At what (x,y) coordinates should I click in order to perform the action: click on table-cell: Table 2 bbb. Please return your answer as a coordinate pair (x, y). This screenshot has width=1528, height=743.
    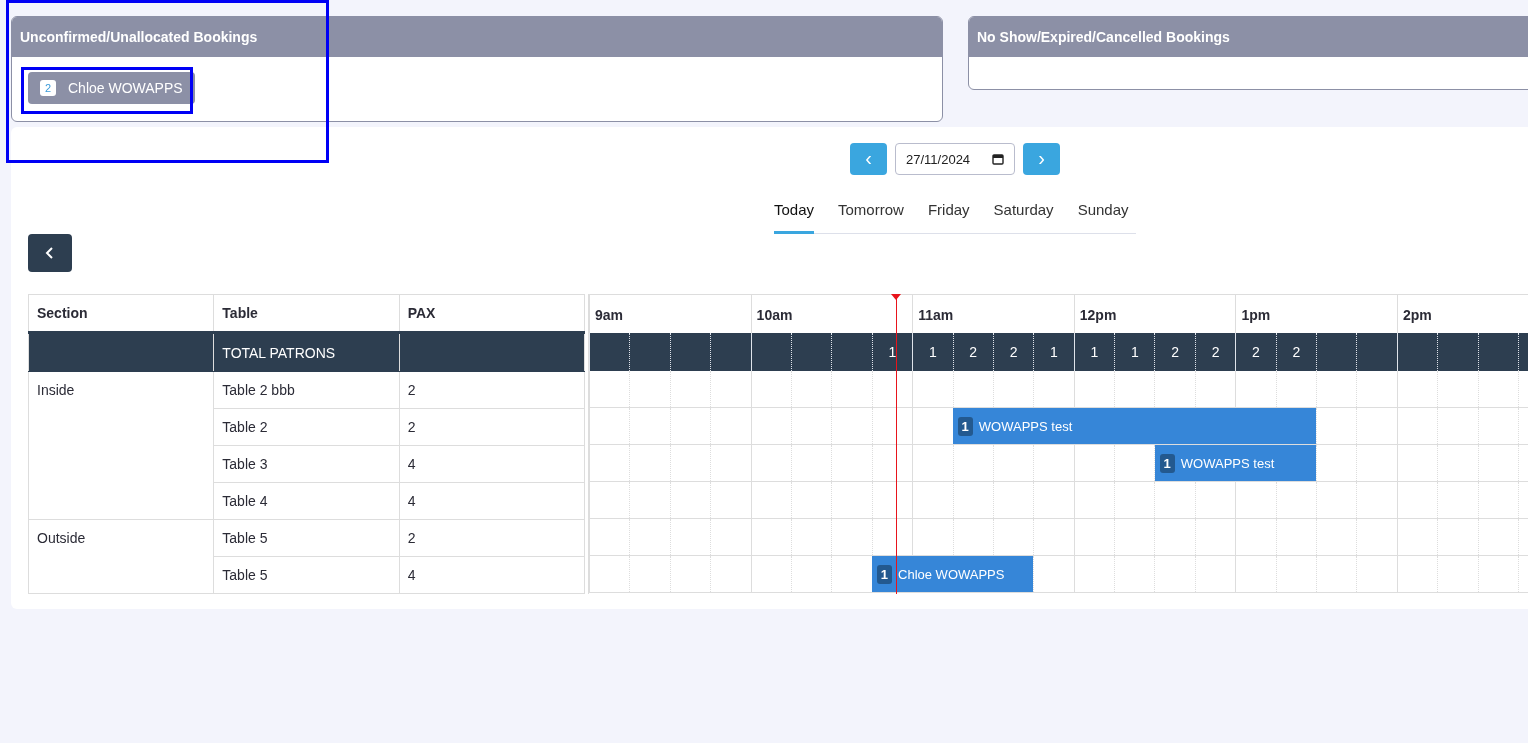
    Looking at the image, I should click on (306, 390).